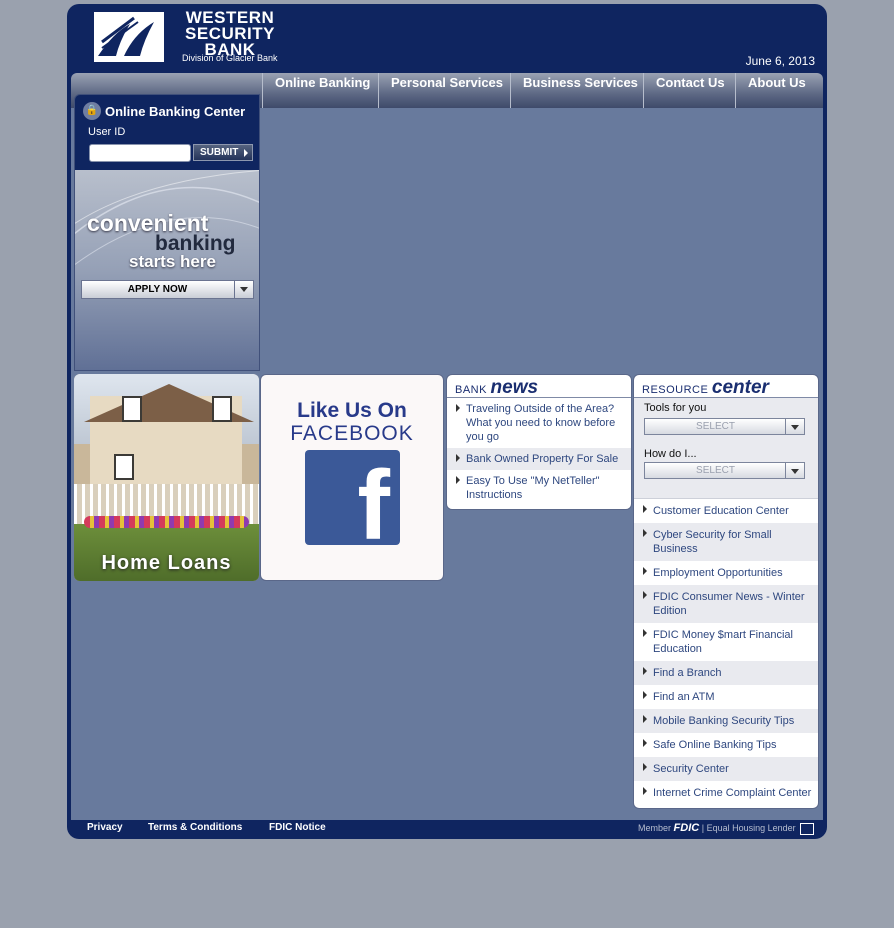 This screenshot has height=928, width=894. Describe the element at coordinates (352, 410) in the screenshot. I see `facebook-line1: Like Us On` at that location.